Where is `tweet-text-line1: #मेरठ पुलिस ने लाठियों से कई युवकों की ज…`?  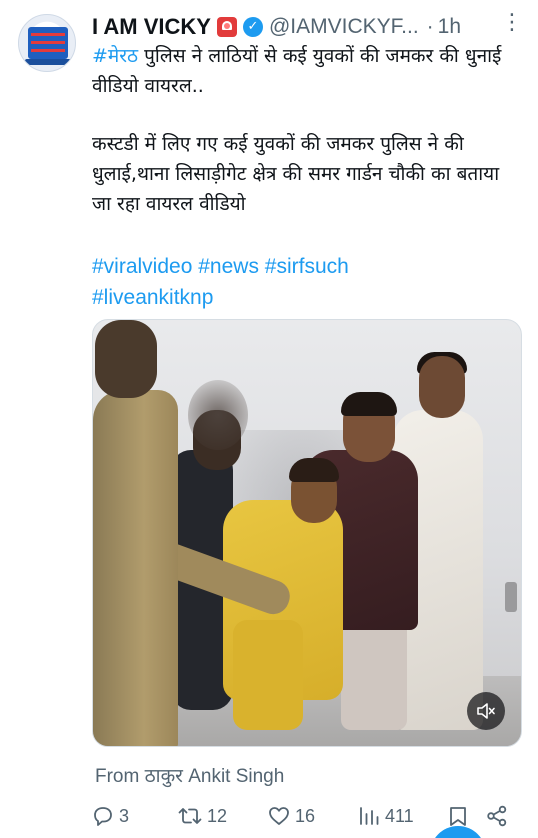
tweet-text-line1: #मेरठ पुलिस ने लाठियों से कई युवकों की ज… is located at coordinates (308, 71).